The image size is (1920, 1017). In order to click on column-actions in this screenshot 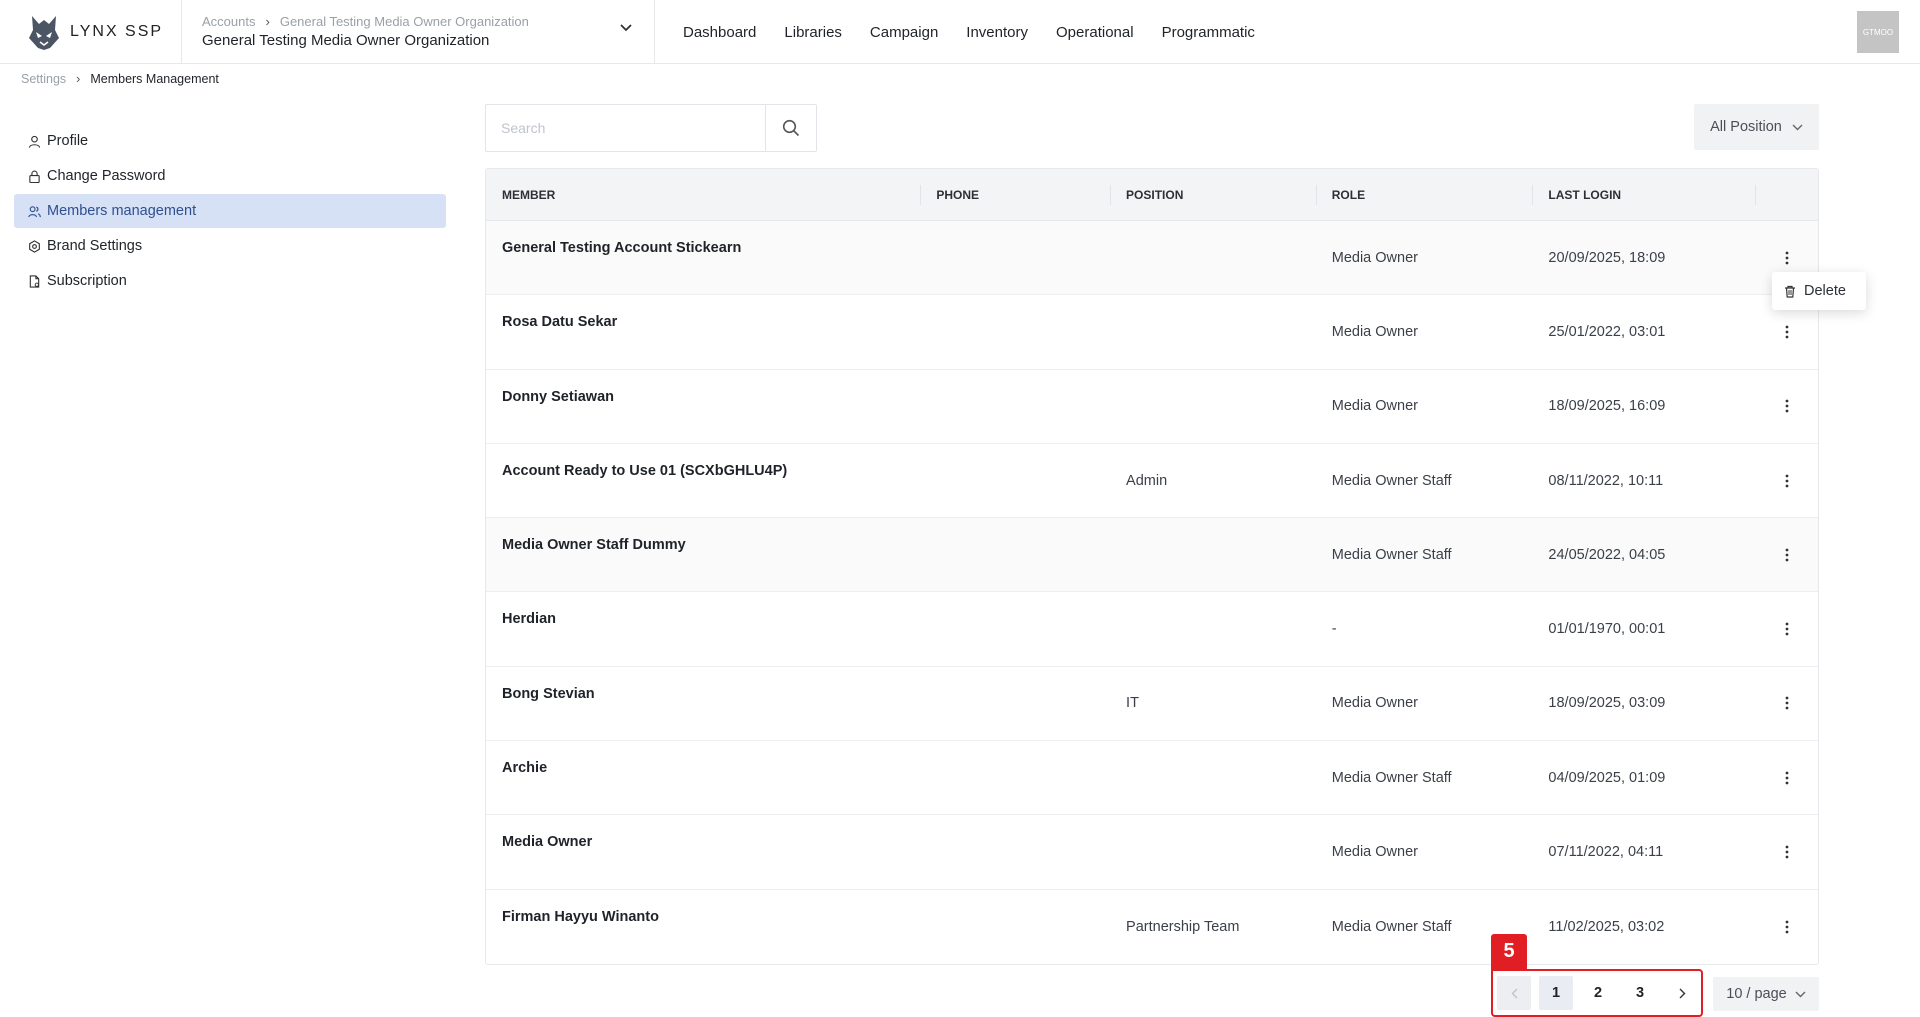, I will do `click(1786, 194)`.